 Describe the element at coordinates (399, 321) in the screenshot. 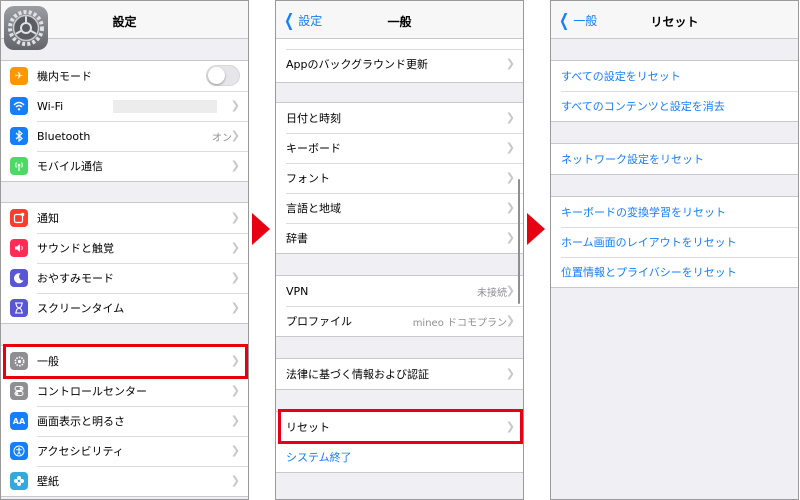

I see `general-row-profile: プロファイル mineo ドコモプラン ❯` at that location.